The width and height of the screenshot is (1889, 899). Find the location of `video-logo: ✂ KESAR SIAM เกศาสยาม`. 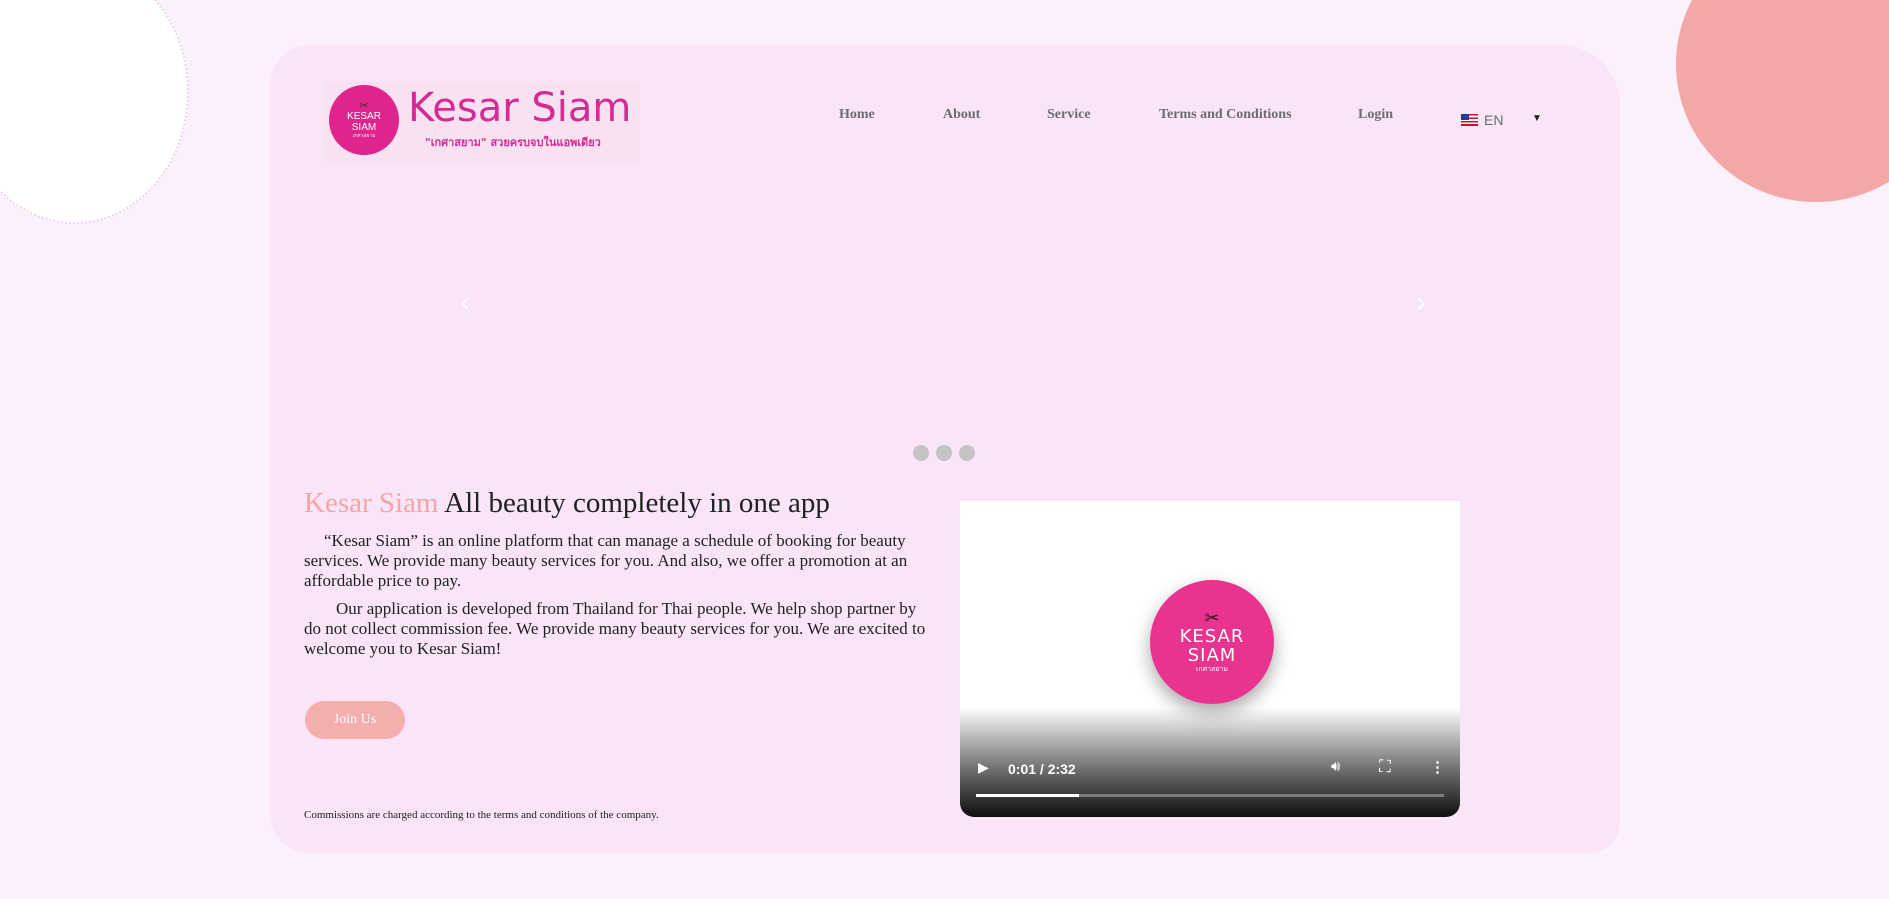

video-logo: ✂ KESAR SIAM เกศาสยาม is located at coordinates (1212, 642).